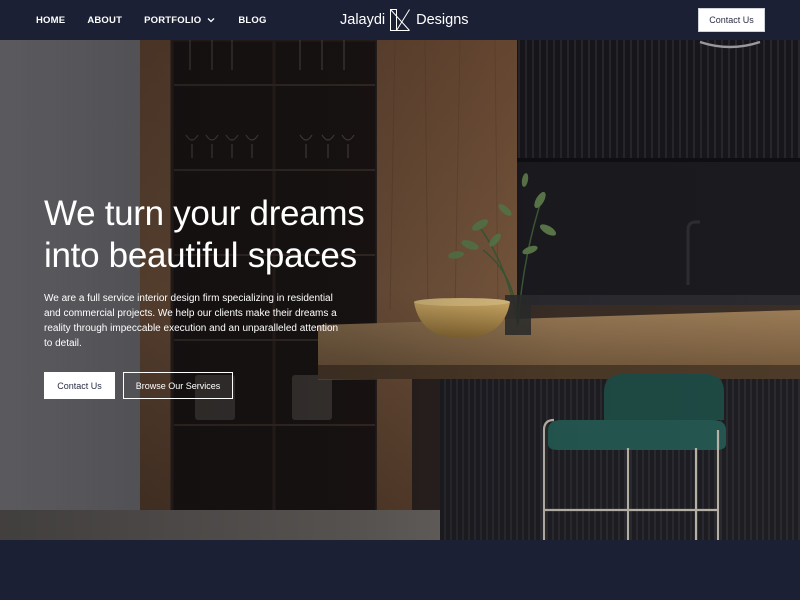 The height and width of the screenshot is (600, 800). What do you see at coordinates (200, 255) in the screenshot?
I see `hero-title-line-2: into beautiful spaces` at bounding box center [200, 255].